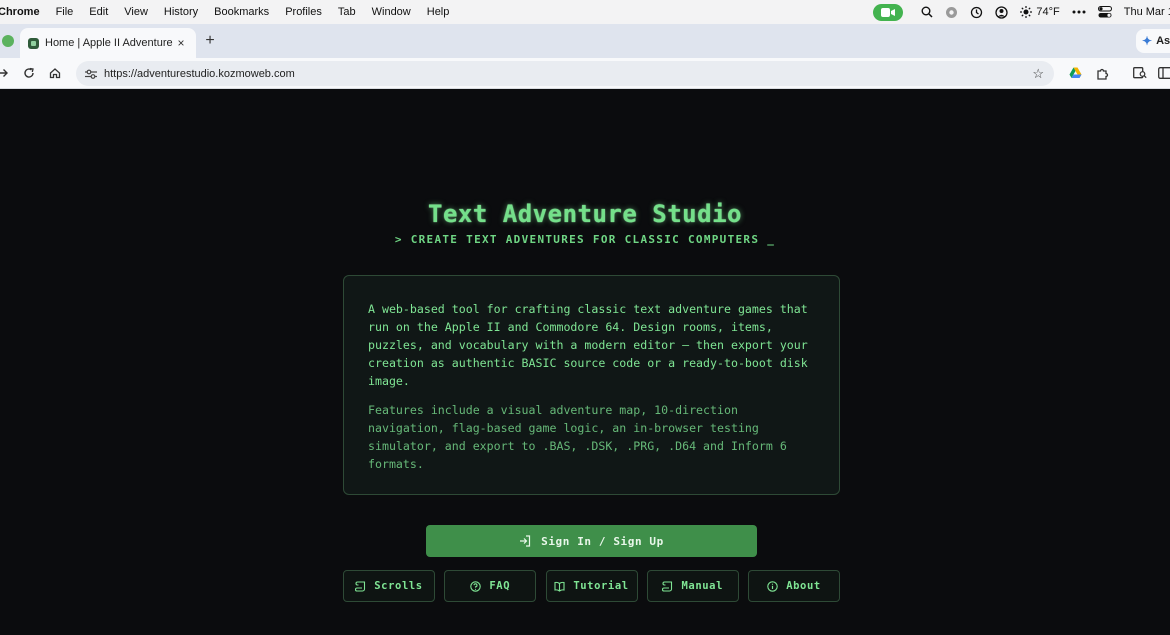 The width and height of the screenshot is (1170, 635). I want to click on url-text: https://adventurestudio.kozmoweb.com, so click(199, 73).